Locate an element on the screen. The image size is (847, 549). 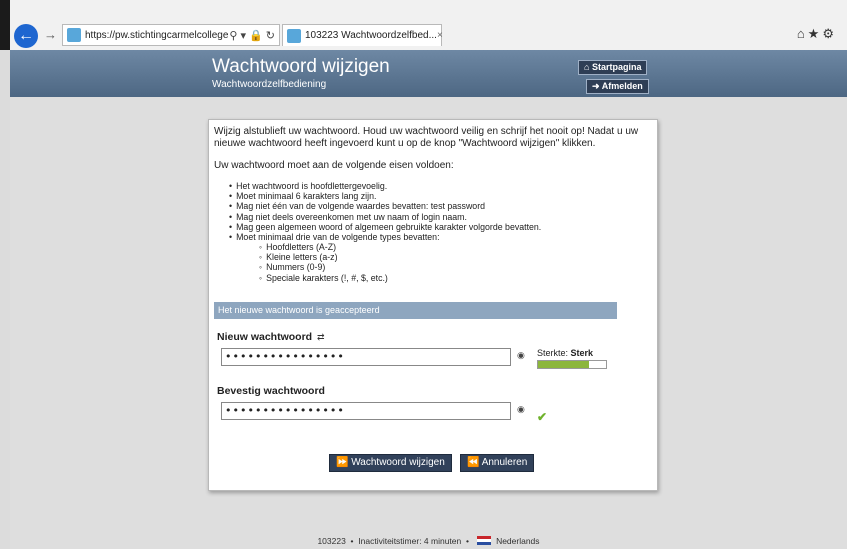
rule-item: Het wachtwoord is hoofdlettergevoelig. is located at coordinates (385, 186).